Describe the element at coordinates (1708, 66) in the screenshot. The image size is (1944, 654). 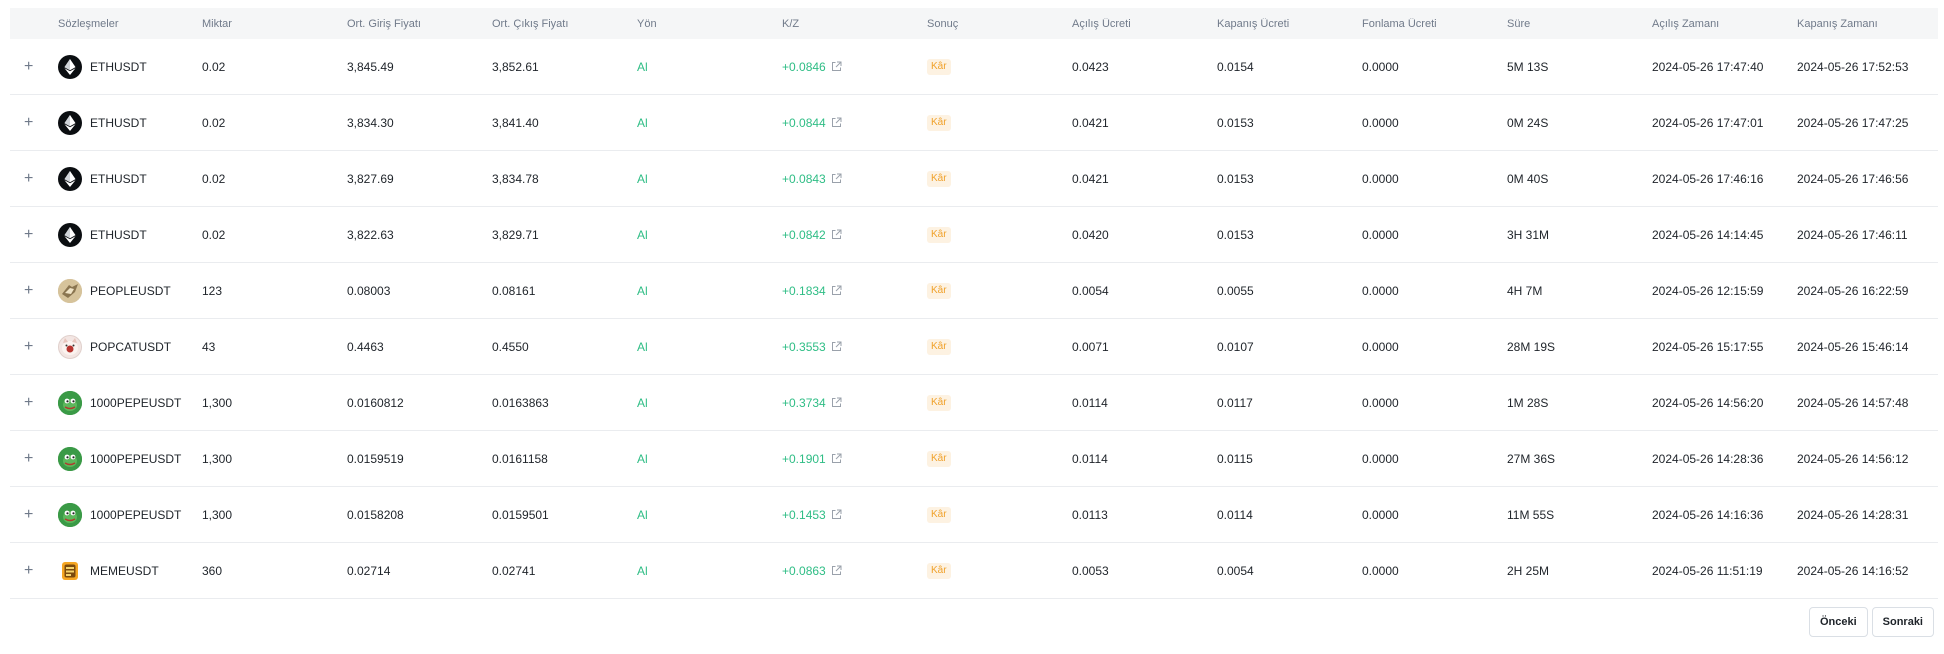
I see `open-time-cell: 2024-05-26 17:47:40` at that location.